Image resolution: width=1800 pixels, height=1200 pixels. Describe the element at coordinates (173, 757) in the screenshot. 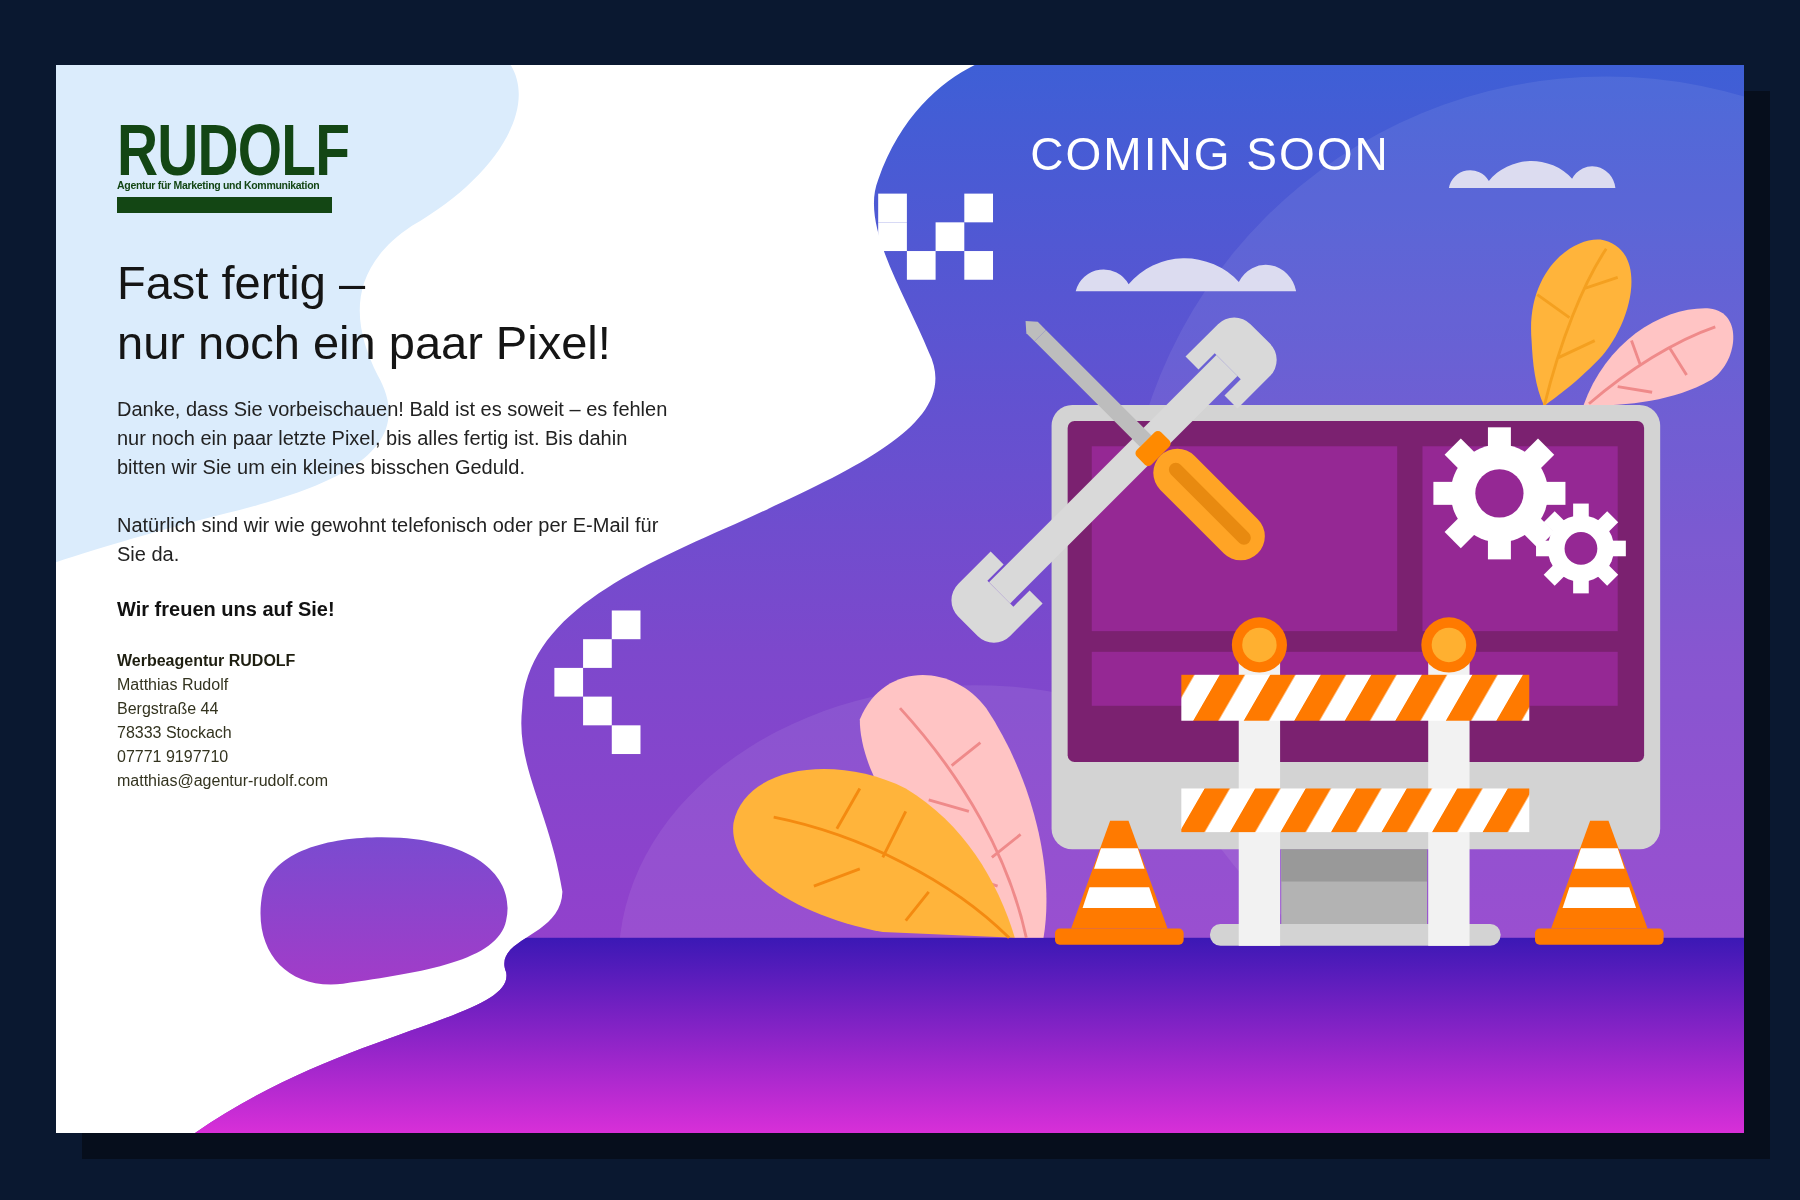

I see `contact-line: 07771 9197710` at that location.